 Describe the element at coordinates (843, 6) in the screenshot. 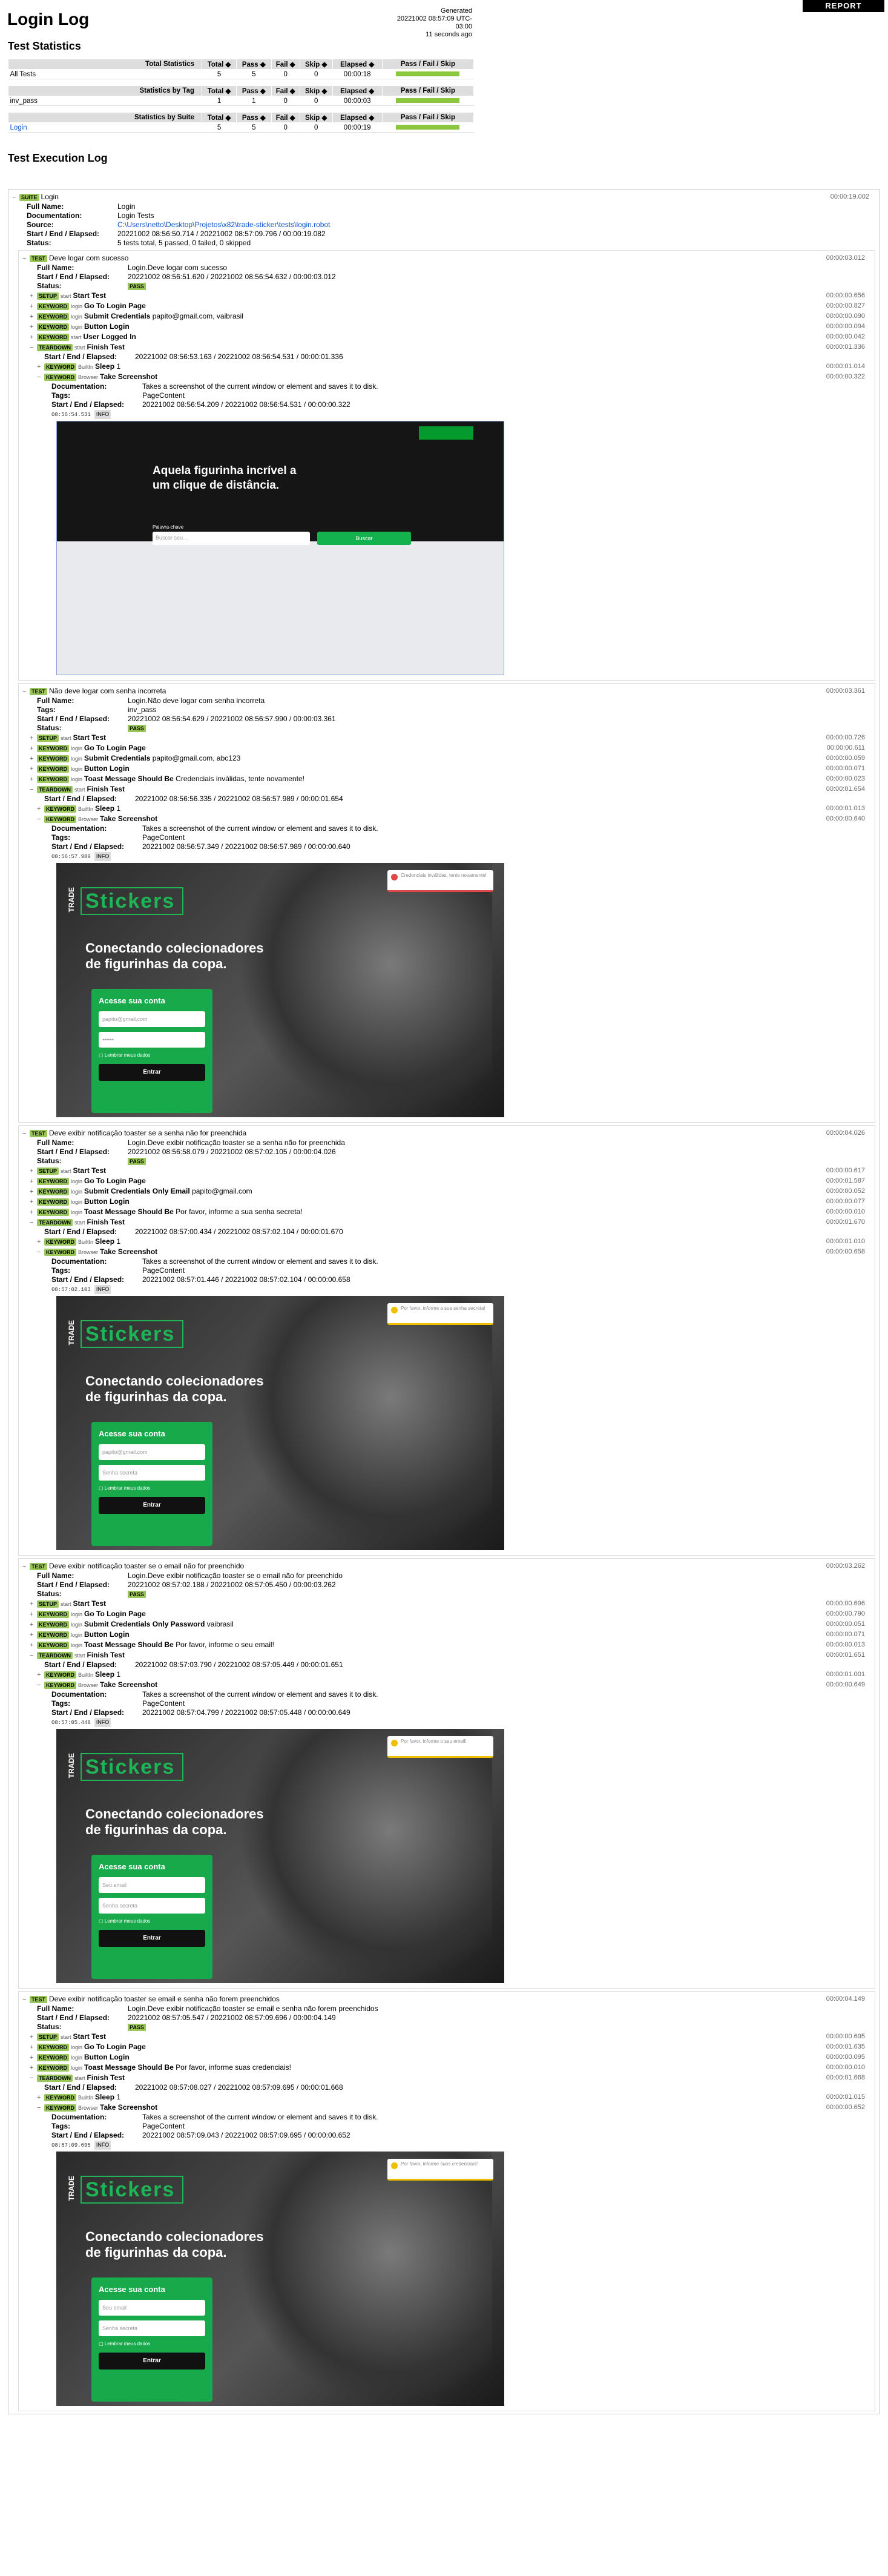

I see `report-button: REPORT` at that location.